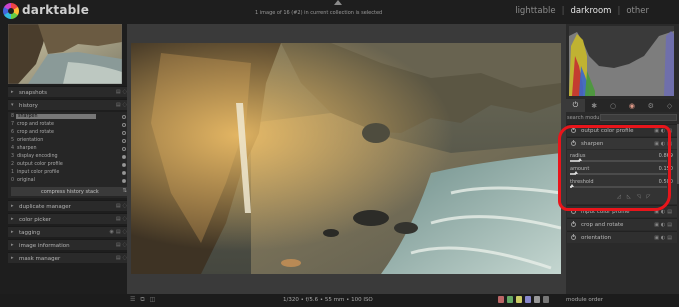  I want to click on history-item-name: crop and rotate, so click(36, 132).